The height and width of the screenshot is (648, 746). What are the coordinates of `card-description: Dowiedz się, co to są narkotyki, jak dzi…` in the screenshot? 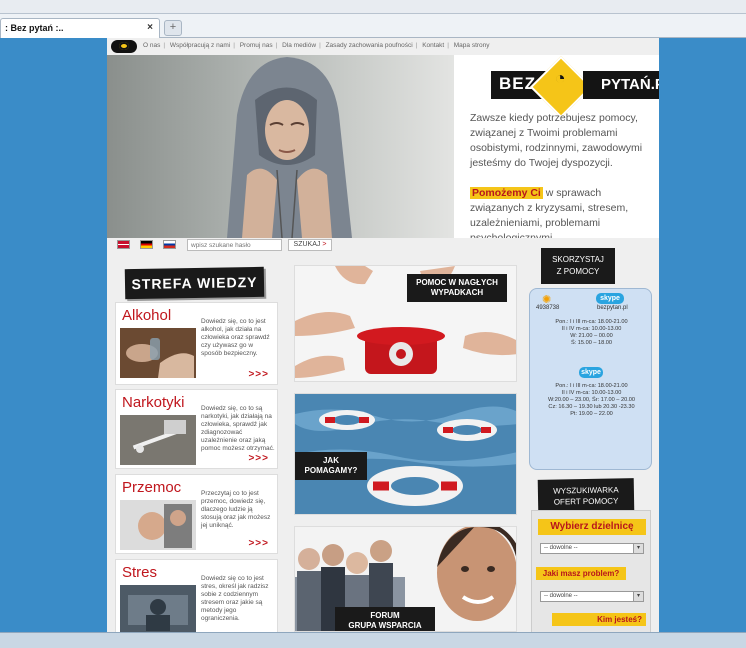 It's located at (238, 428).